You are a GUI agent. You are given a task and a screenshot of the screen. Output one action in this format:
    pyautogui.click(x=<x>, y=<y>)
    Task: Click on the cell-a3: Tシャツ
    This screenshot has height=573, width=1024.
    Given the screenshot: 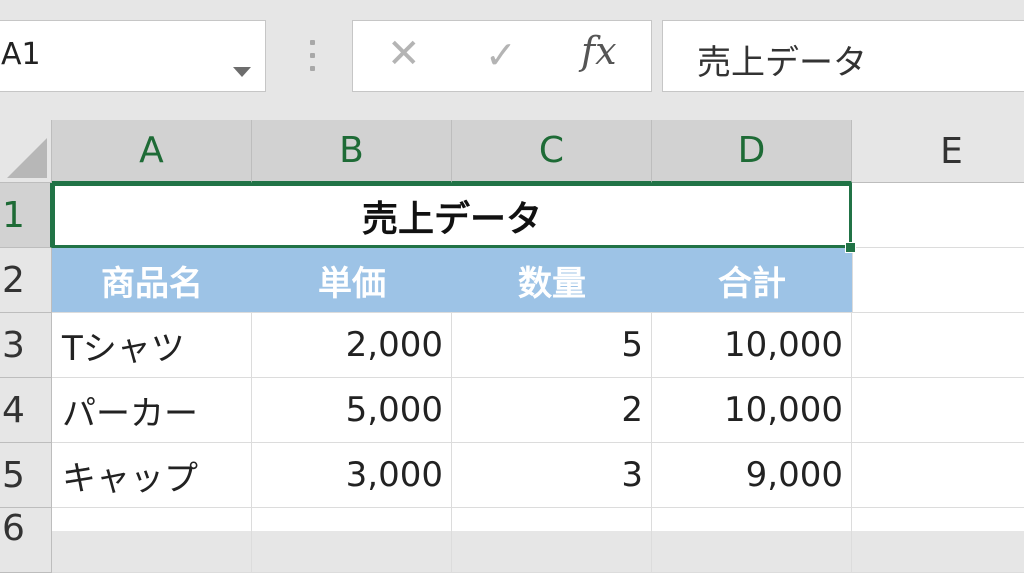 What is the action you would take?
    pyautogui.click(x=152, y=345)
    